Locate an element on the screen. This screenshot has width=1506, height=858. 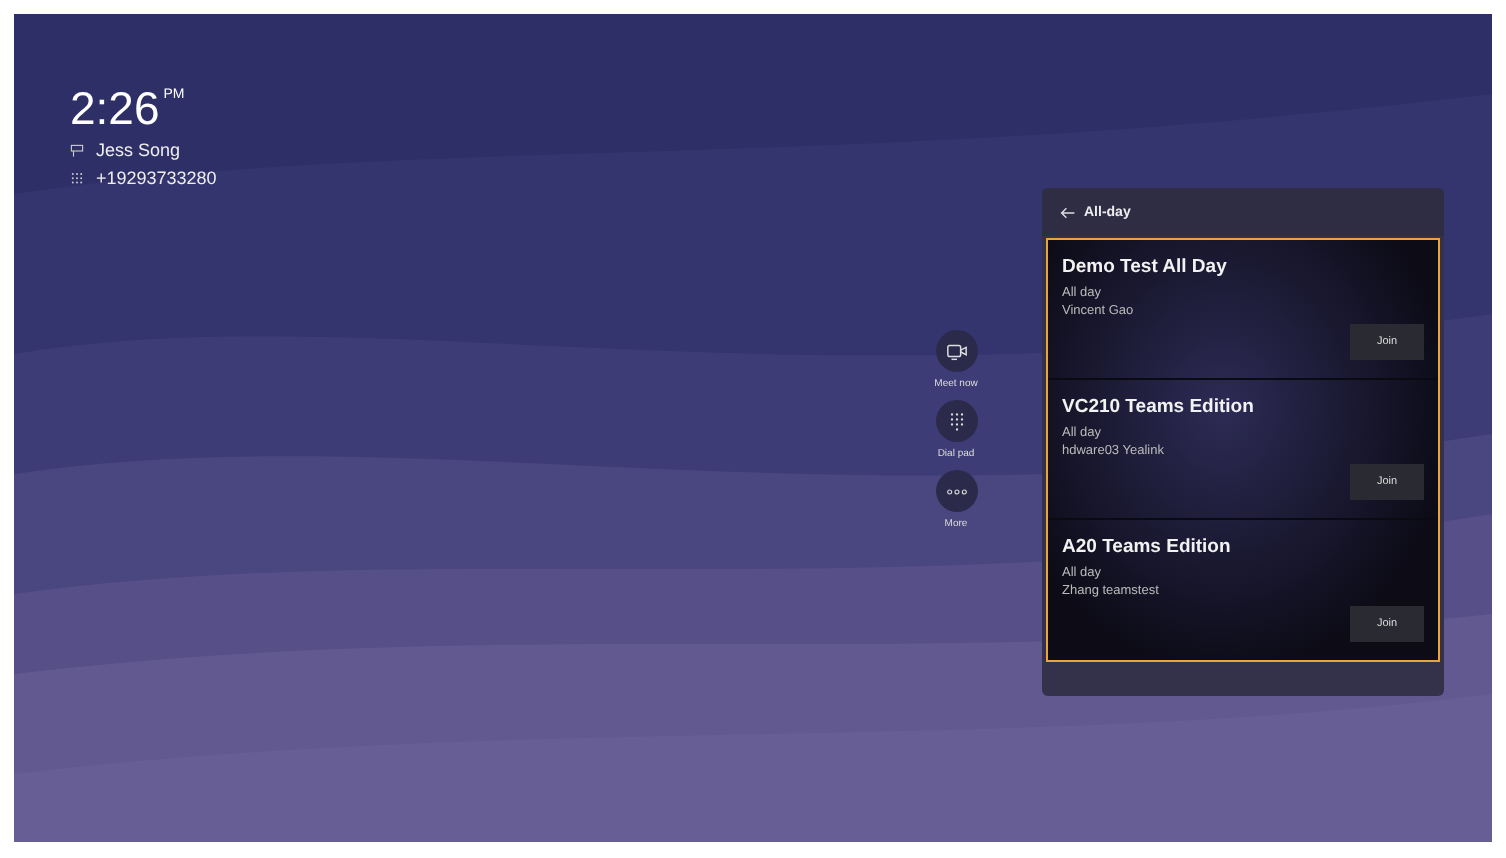
meeting-title: VC210 Teams Edition is located at coordinates (1159, 407).